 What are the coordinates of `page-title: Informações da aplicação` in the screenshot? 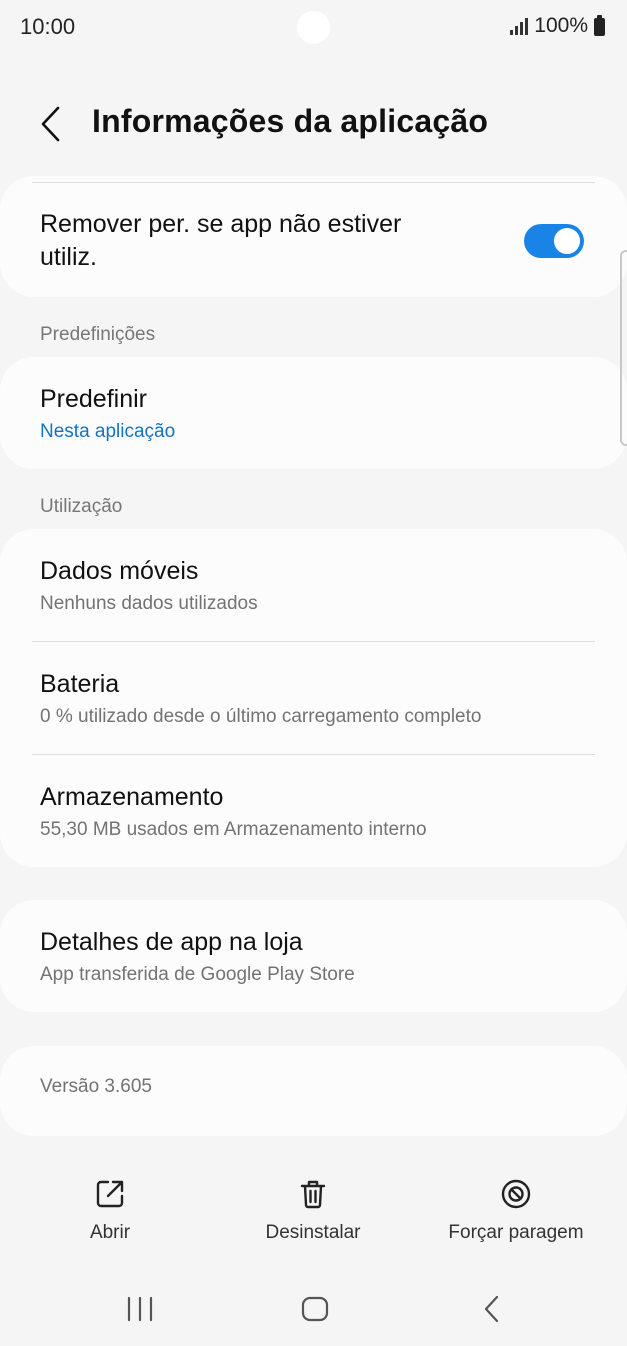 It's located at (290, 121).